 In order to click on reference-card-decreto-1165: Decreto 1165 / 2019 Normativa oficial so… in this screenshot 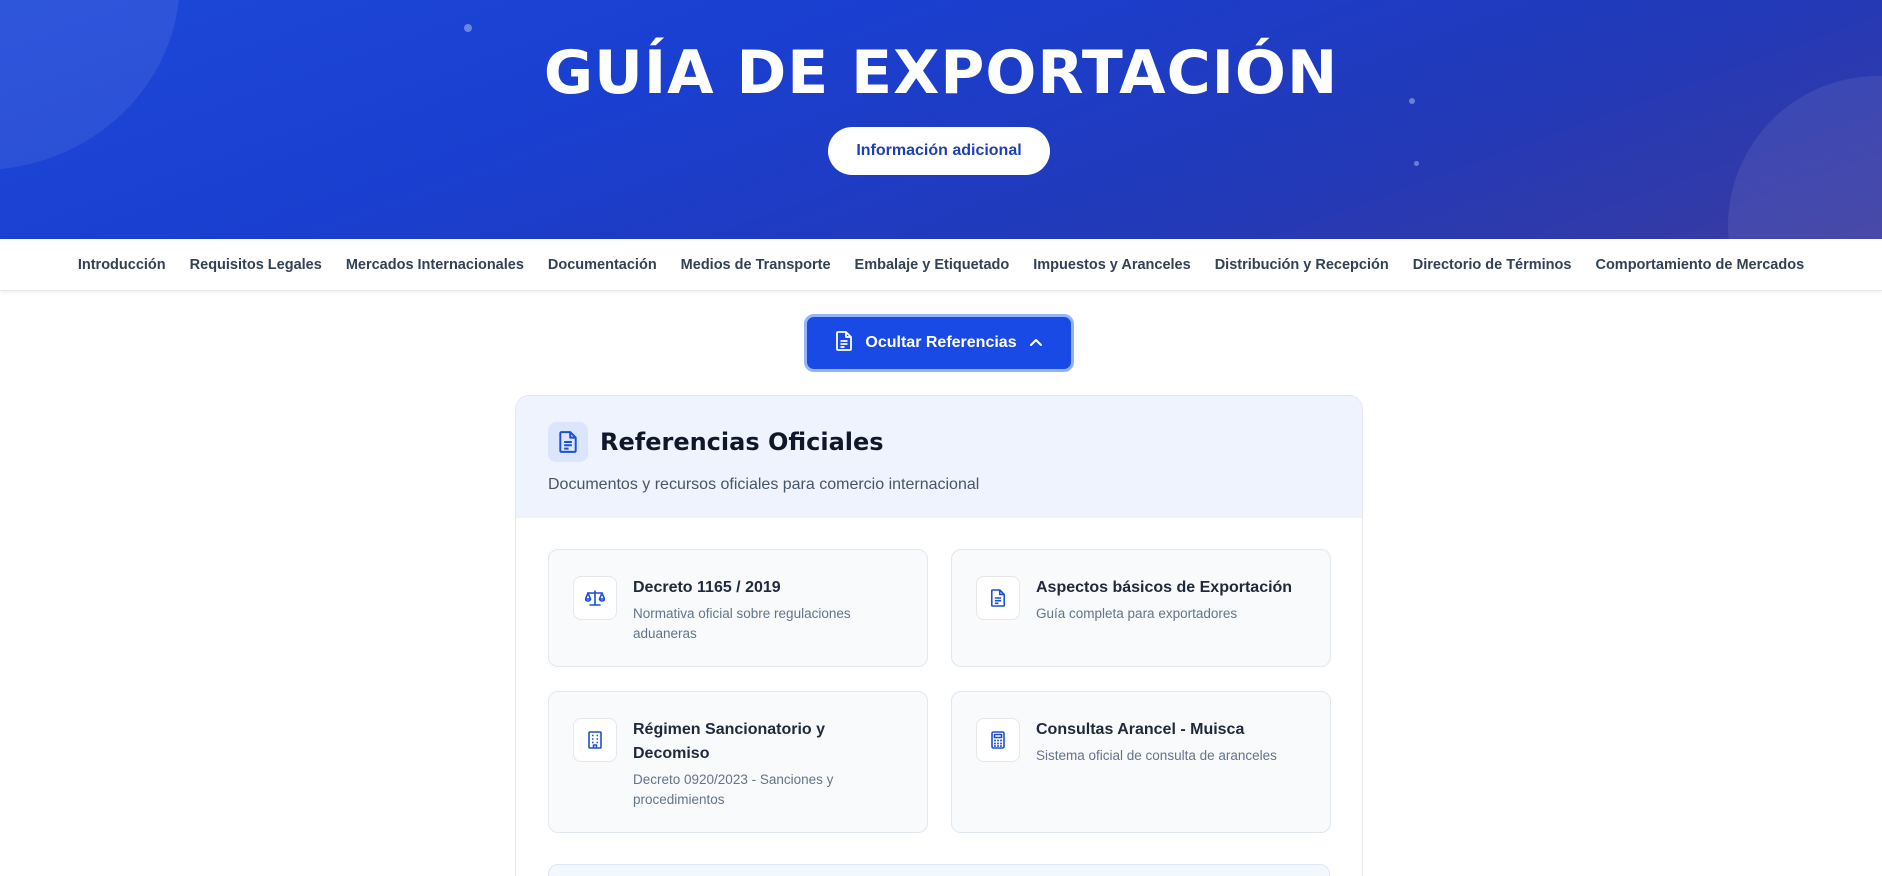, I will do `click(738, 608)`.